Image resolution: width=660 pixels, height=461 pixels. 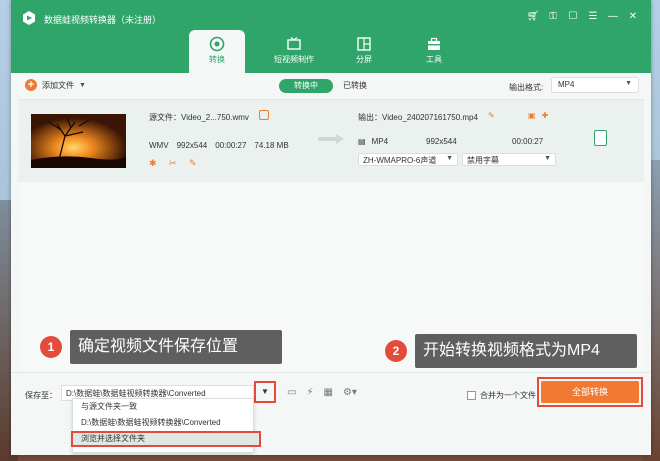 I want to click on minimize-icon: —, so click(x=613, y=17).